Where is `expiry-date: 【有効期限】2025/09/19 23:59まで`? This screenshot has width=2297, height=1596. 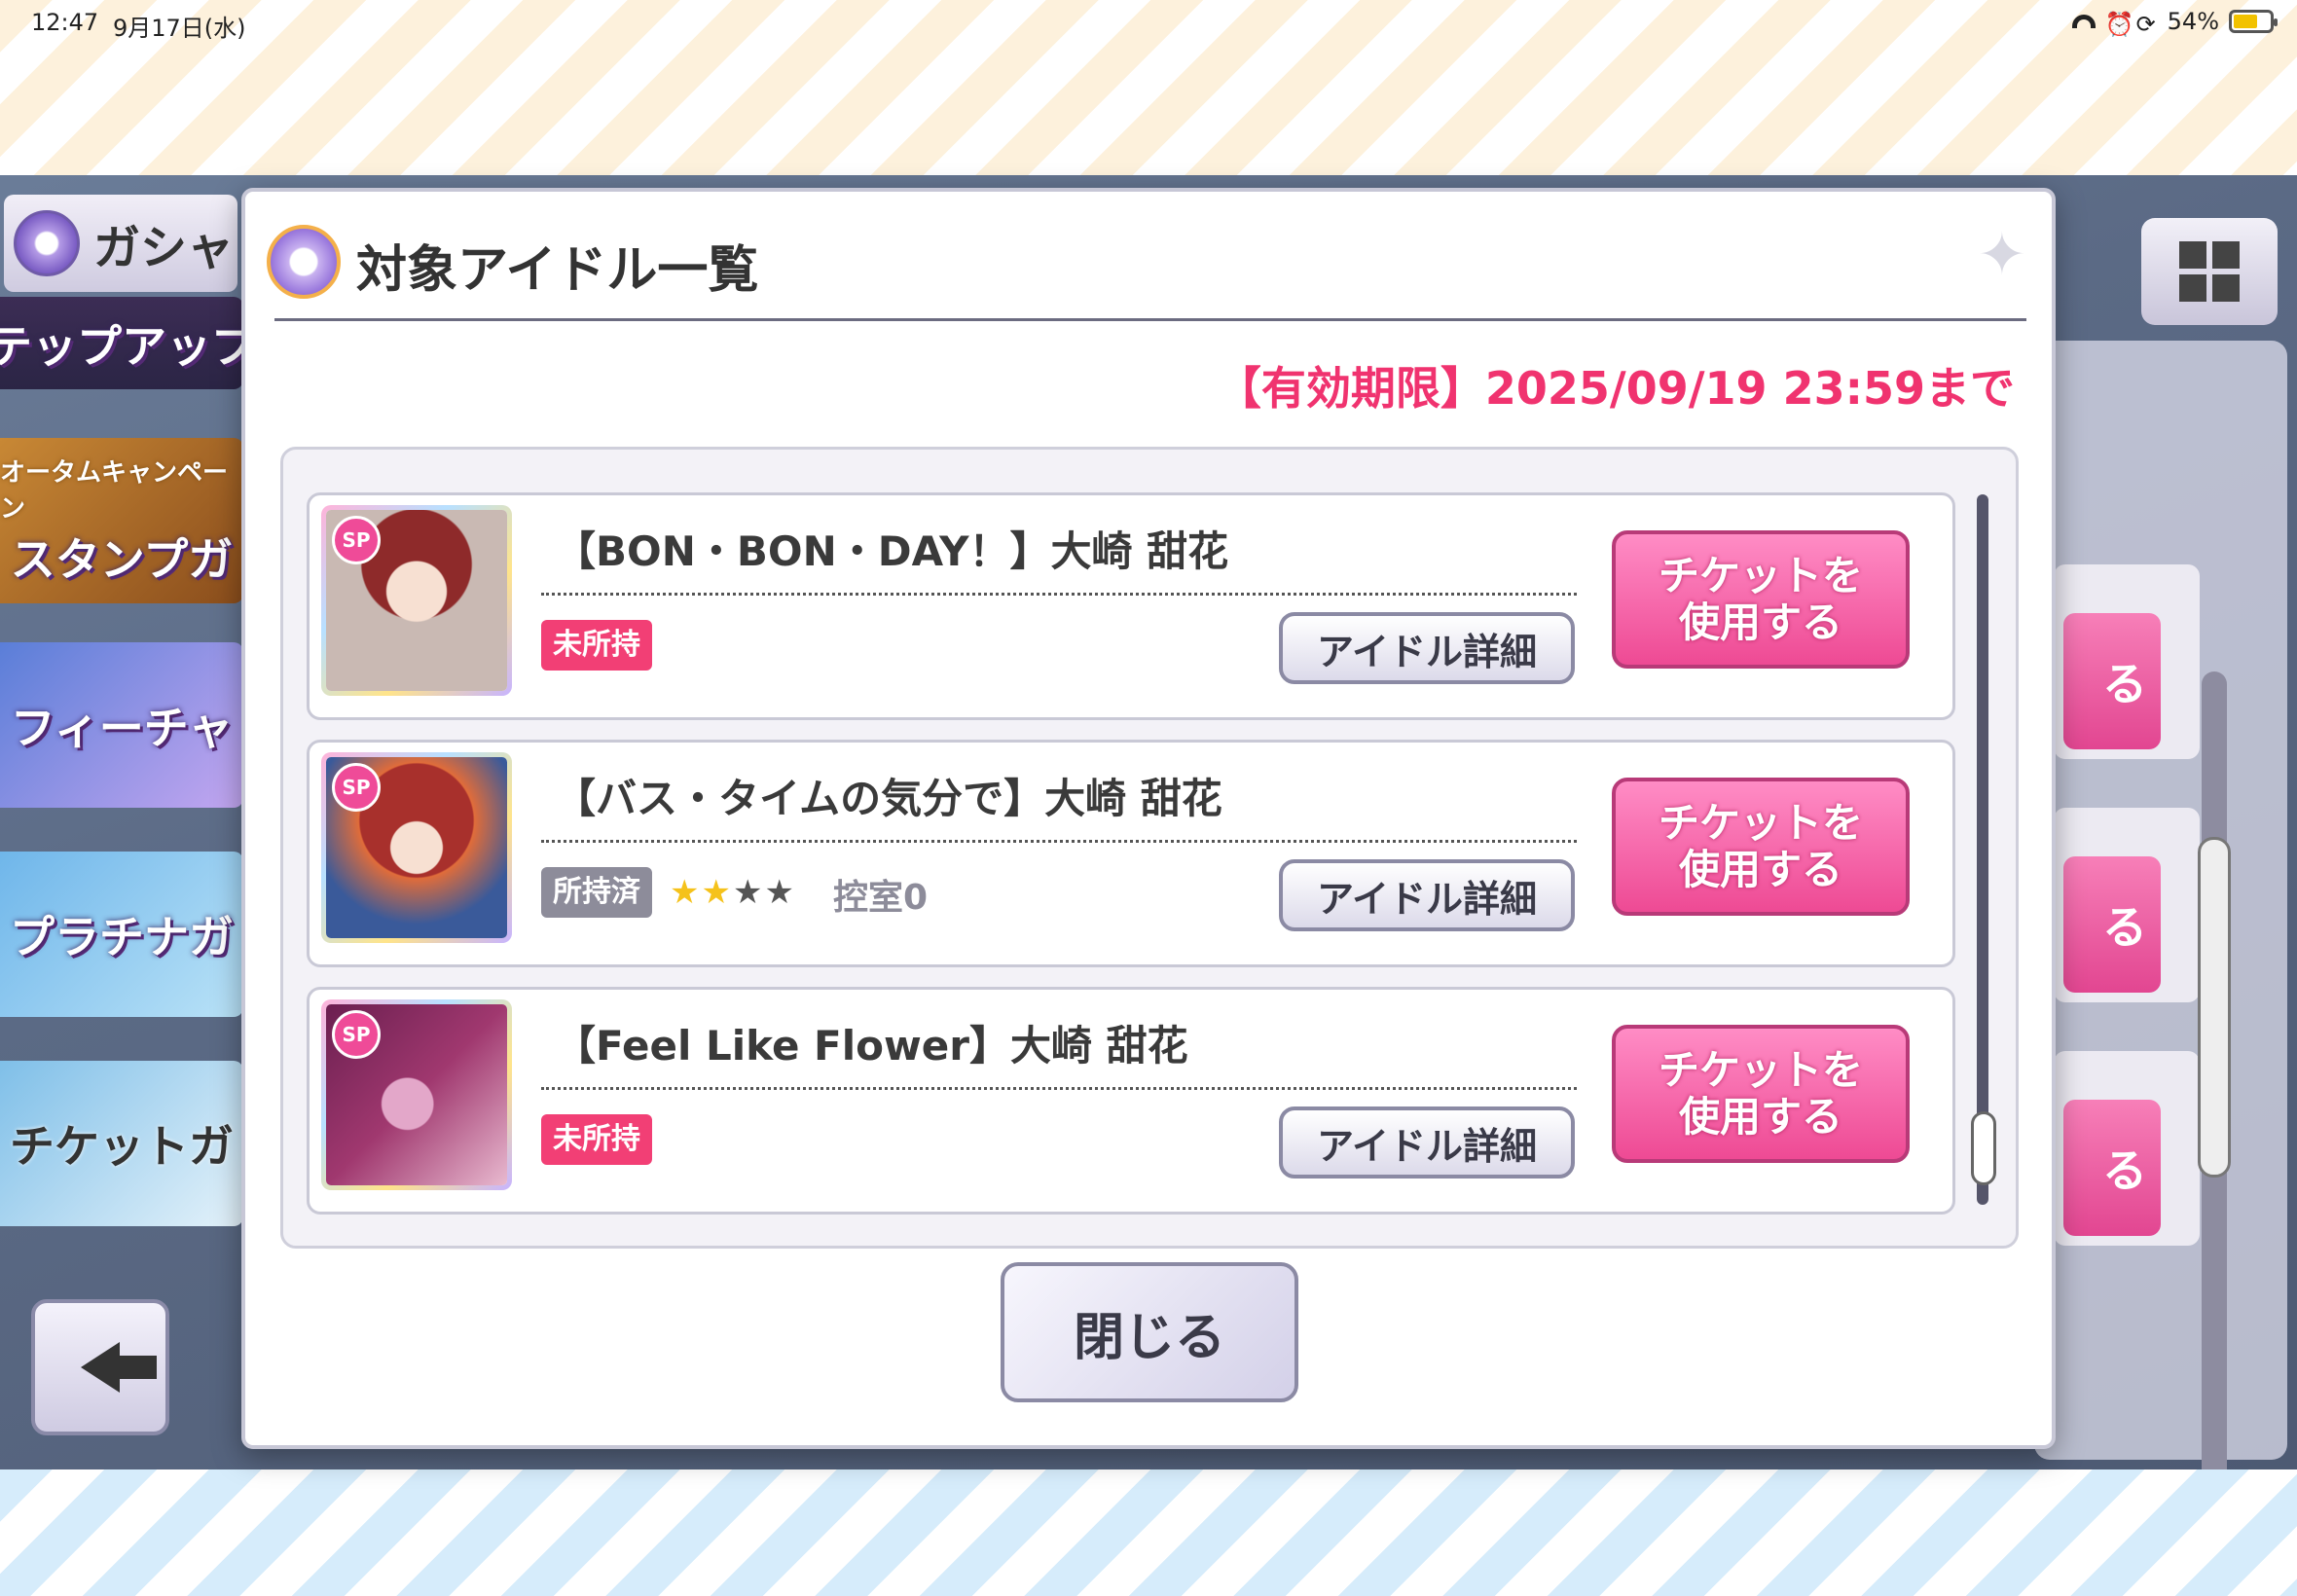
expiry-date: 【有効期限】2025/09/19 23:59まで is located at coordinates (1616, 388).